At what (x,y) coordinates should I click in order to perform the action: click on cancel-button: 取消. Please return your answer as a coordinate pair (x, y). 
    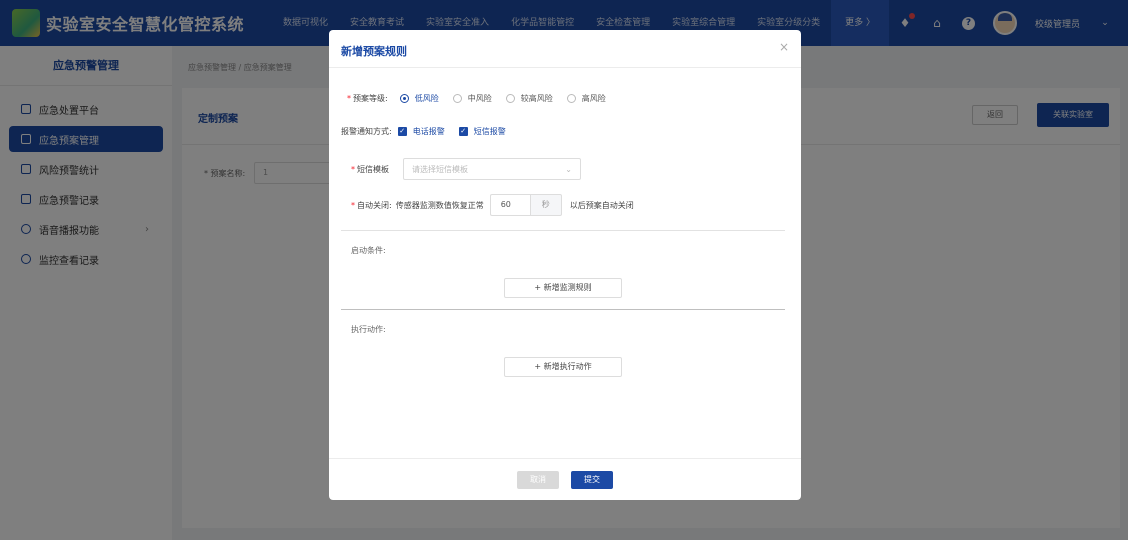
    Looking at the image, I should click on (538, 480).